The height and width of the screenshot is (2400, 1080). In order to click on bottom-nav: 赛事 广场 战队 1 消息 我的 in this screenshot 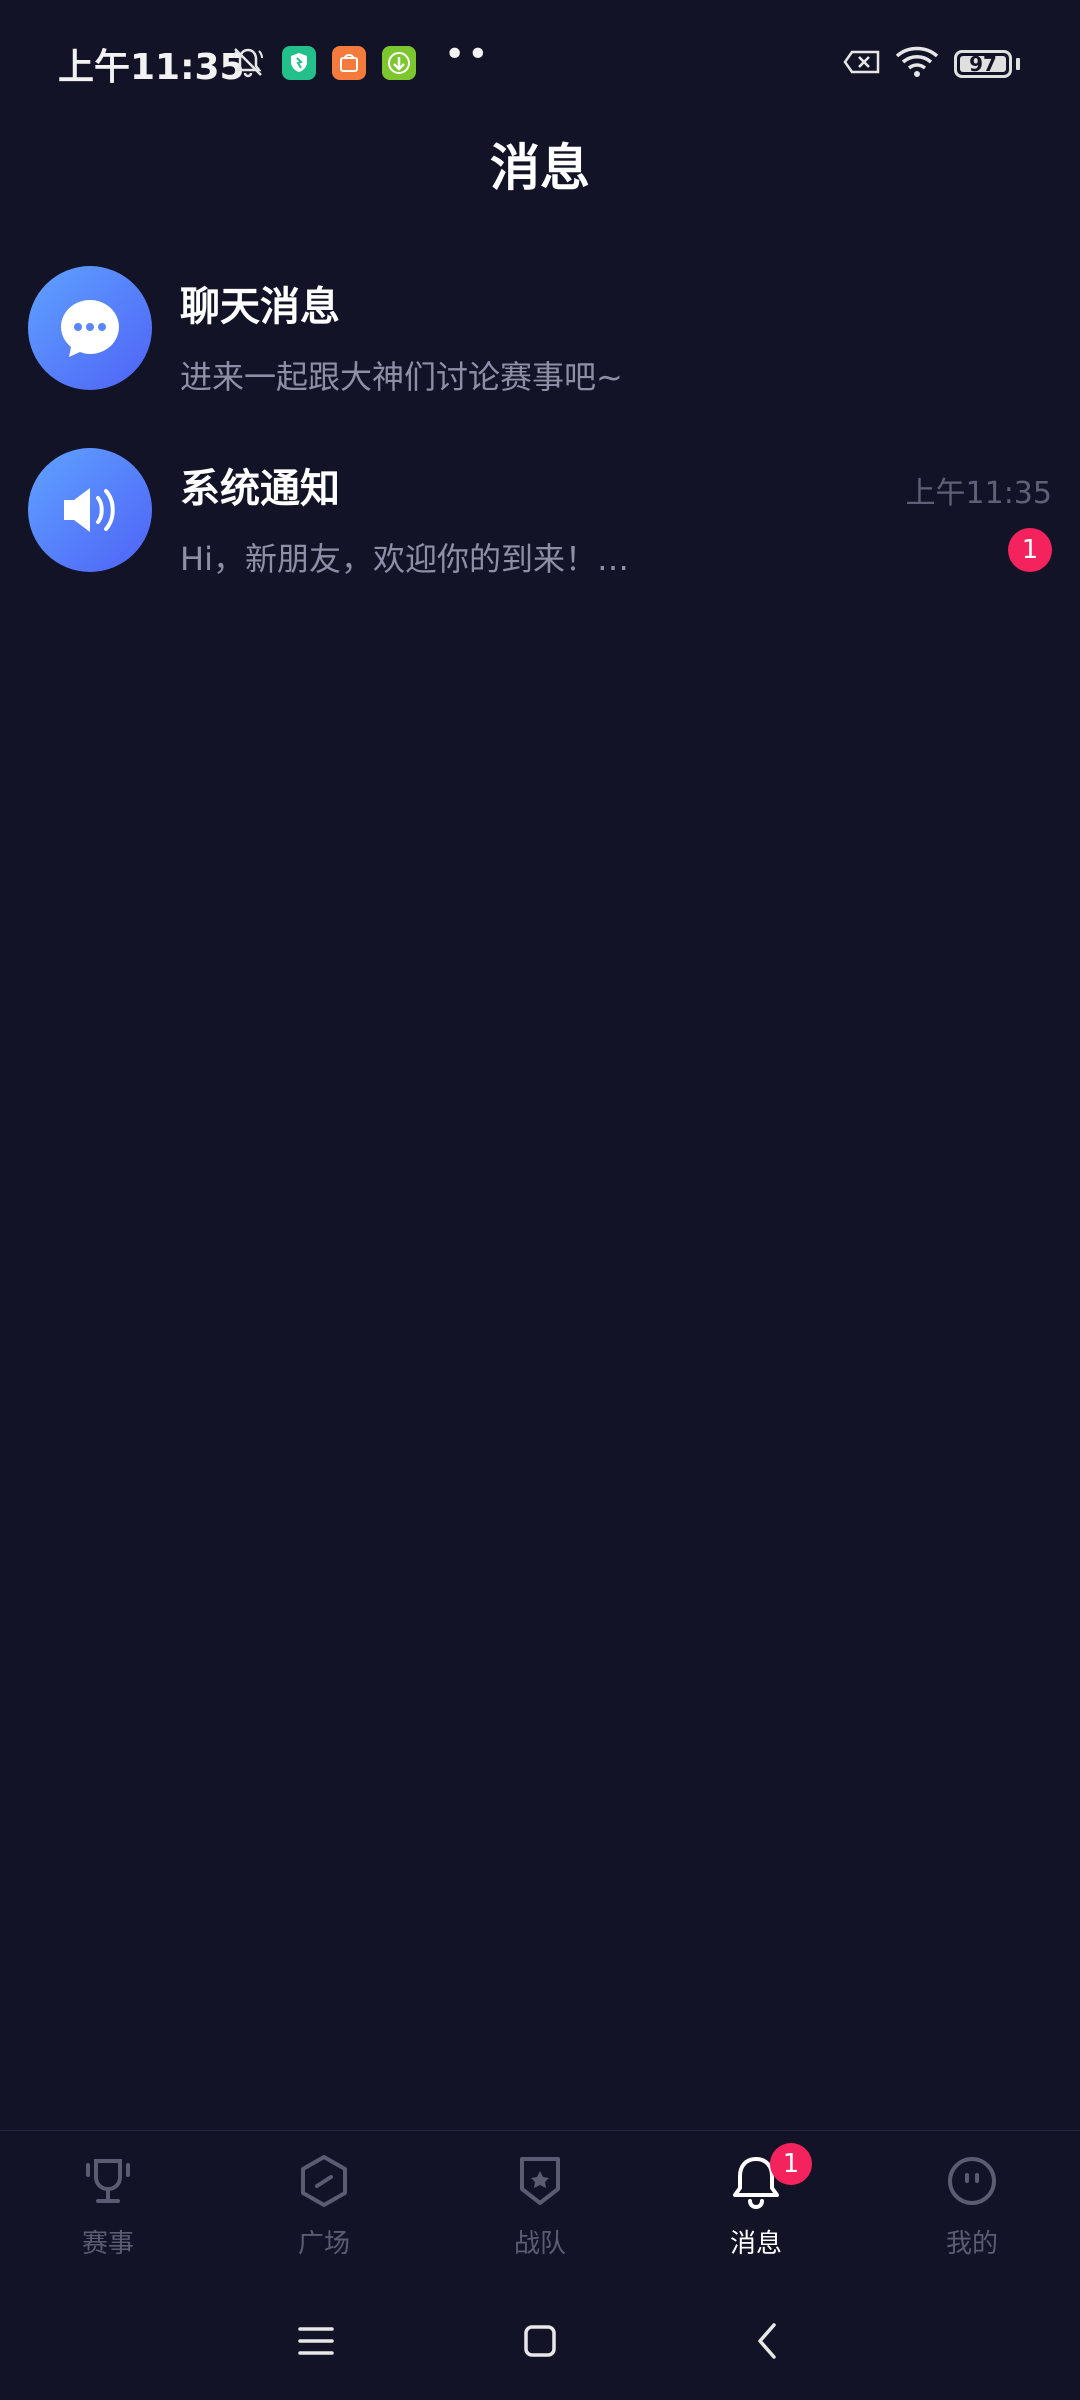, I will do `click(540, 2203)`.